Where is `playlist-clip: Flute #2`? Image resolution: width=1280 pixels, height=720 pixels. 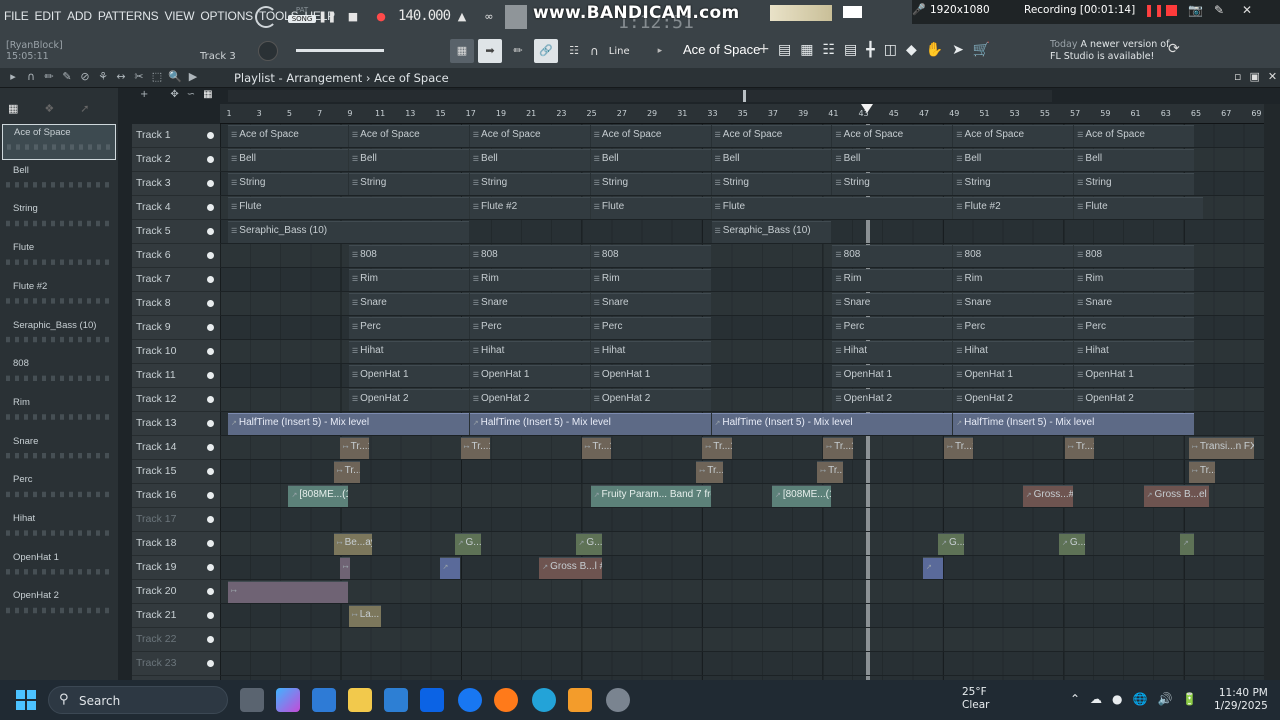 playlist-clip: Flute #2 is located at coordinates (1013, 208).